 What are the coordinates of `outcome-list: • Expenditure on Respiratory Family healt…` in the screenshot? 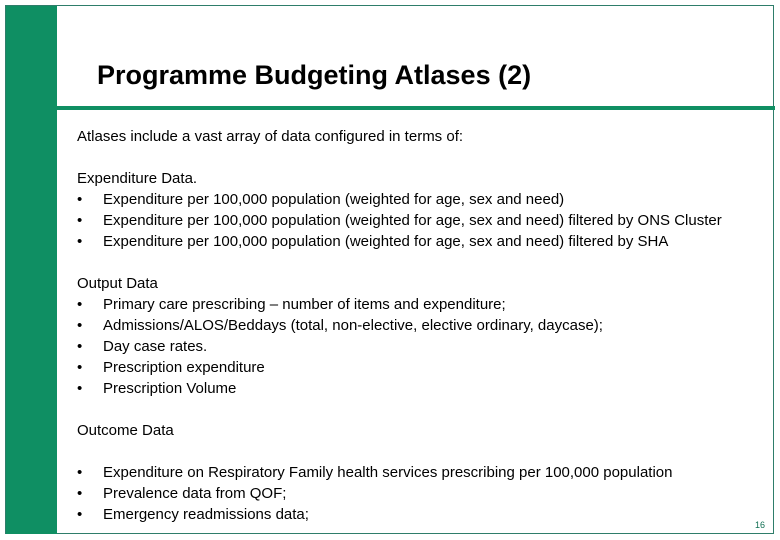 It's located at (399, 493).